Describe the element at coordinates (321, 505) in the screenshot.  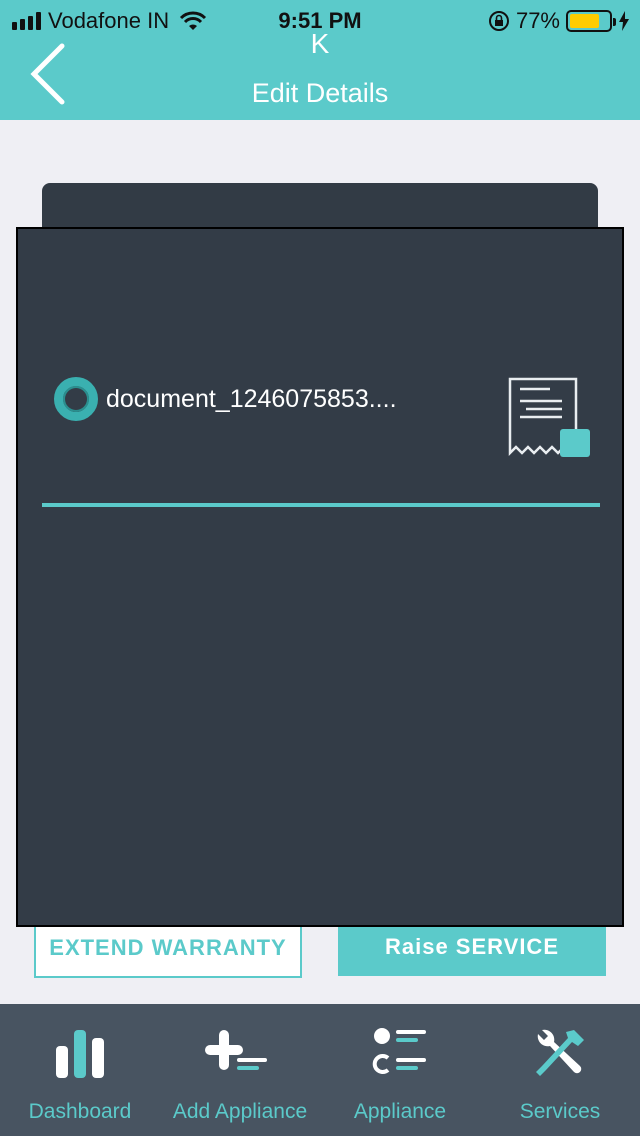
I see `divider` at that location.